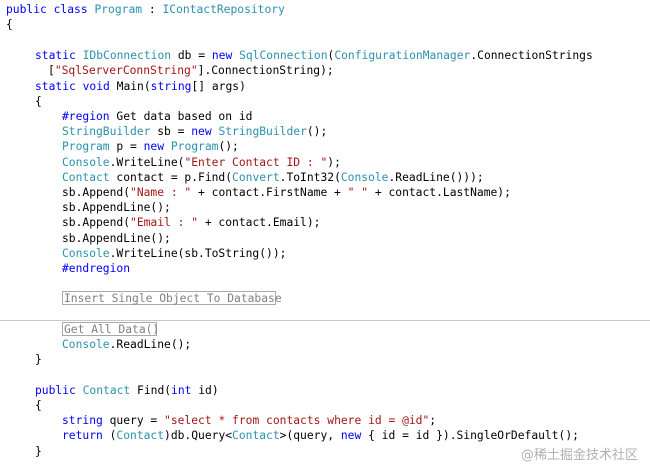 The image size is (650, 469). I want to click on code-token: + contact.FirstName +, so click(269, 192).